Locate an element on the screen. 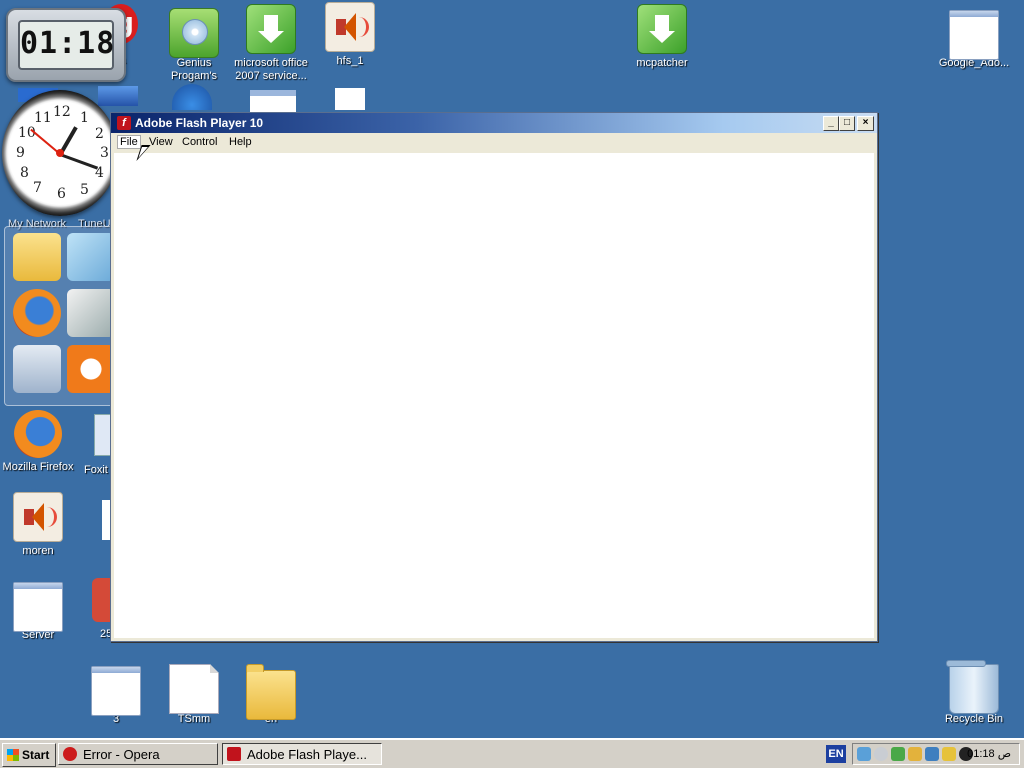 Image resolution: width=1024 pixels, height=768 pixels. flash-icon: f is located at coordinates (124, 123).